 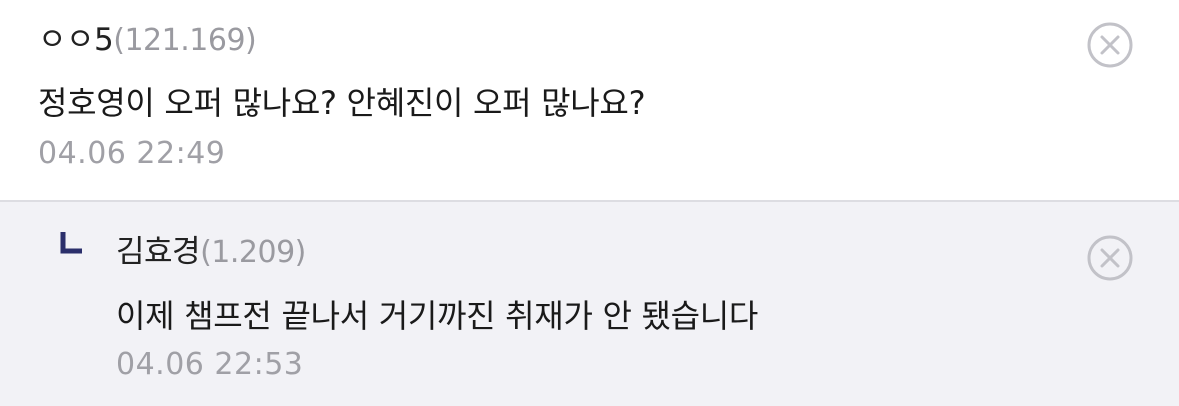 What do you see at coordinates (437, 316) in the screenshot?
I see `reply-text: 이제 챔프전 끝나서 거기까진 취재가 안 됐습니다` at bounding box center [437, 316].